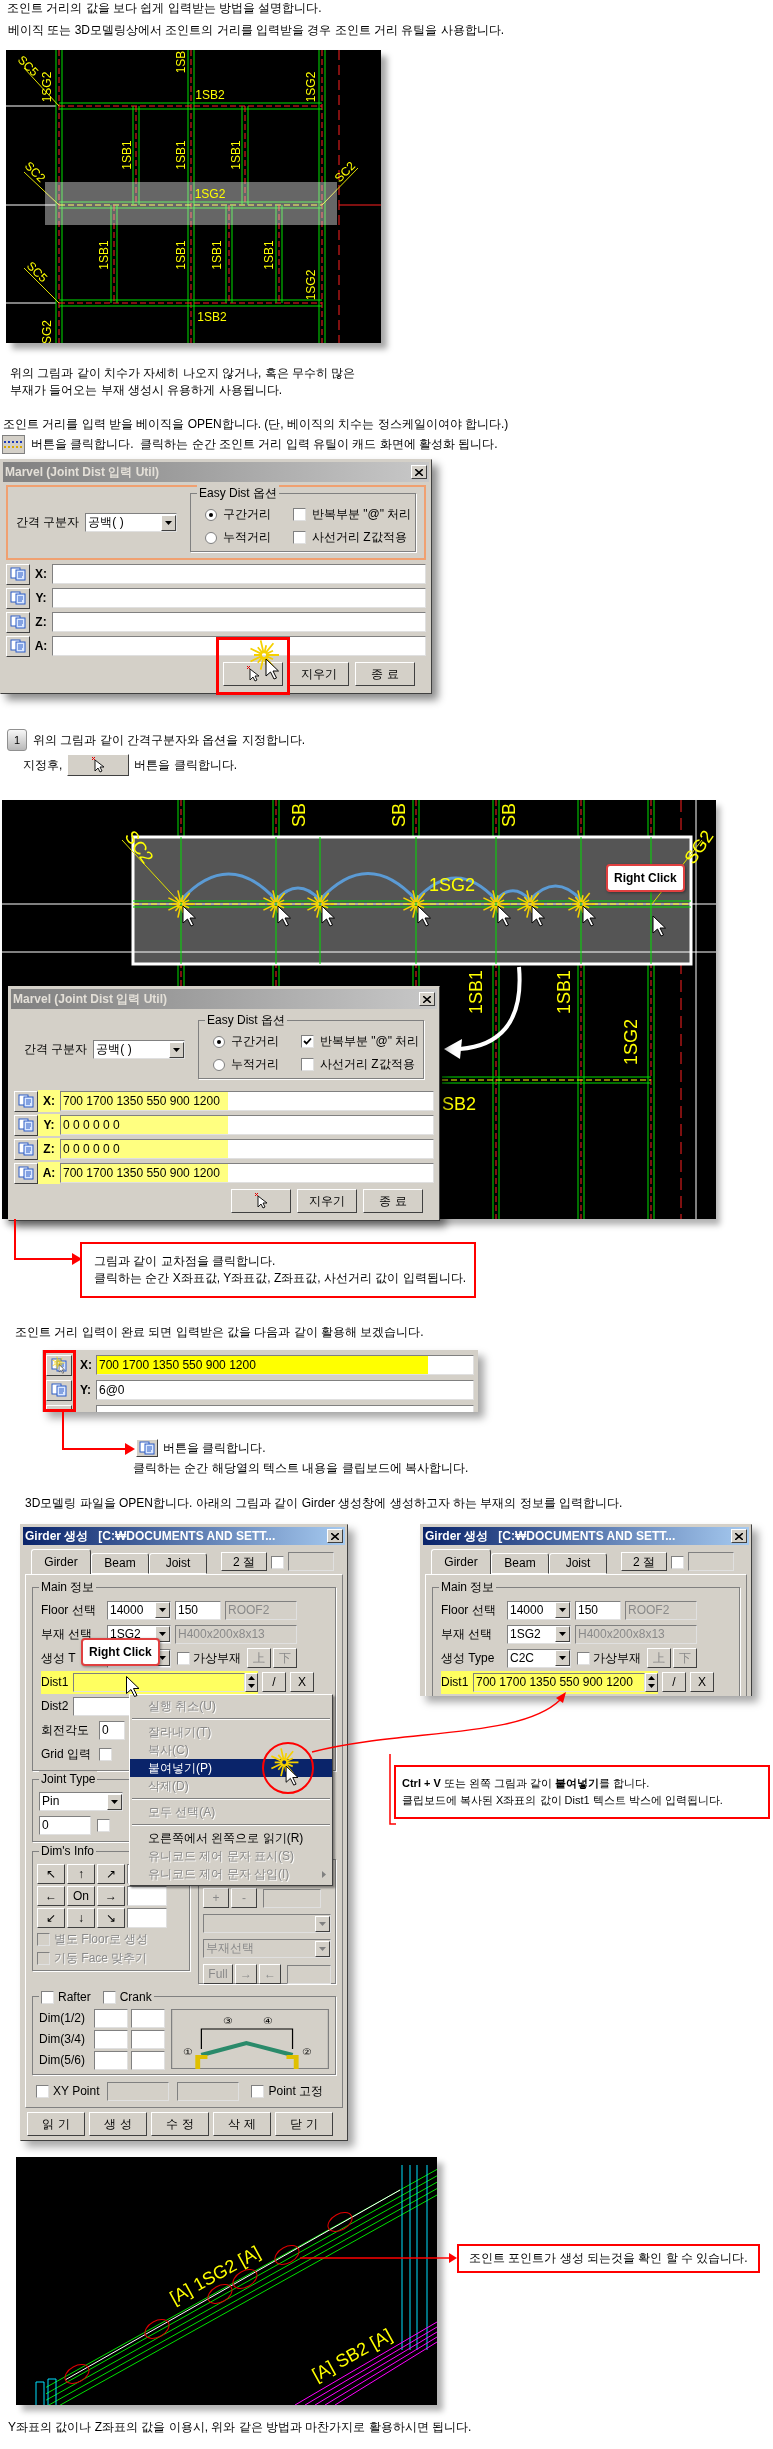 The image size is (773, 2449). Describe the element at coordinates (81, 1874) in the screenshot. I see `button: ↑` at that location.